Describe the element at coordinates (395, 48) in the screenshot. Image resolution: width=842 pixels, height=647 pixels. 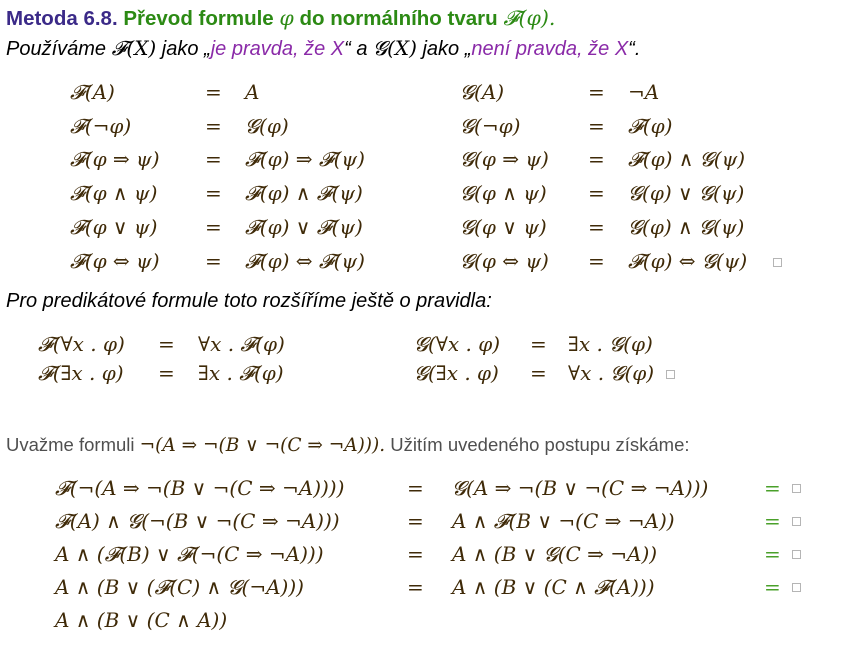
I see `intro-GX: 𝓖(X)` at that location.